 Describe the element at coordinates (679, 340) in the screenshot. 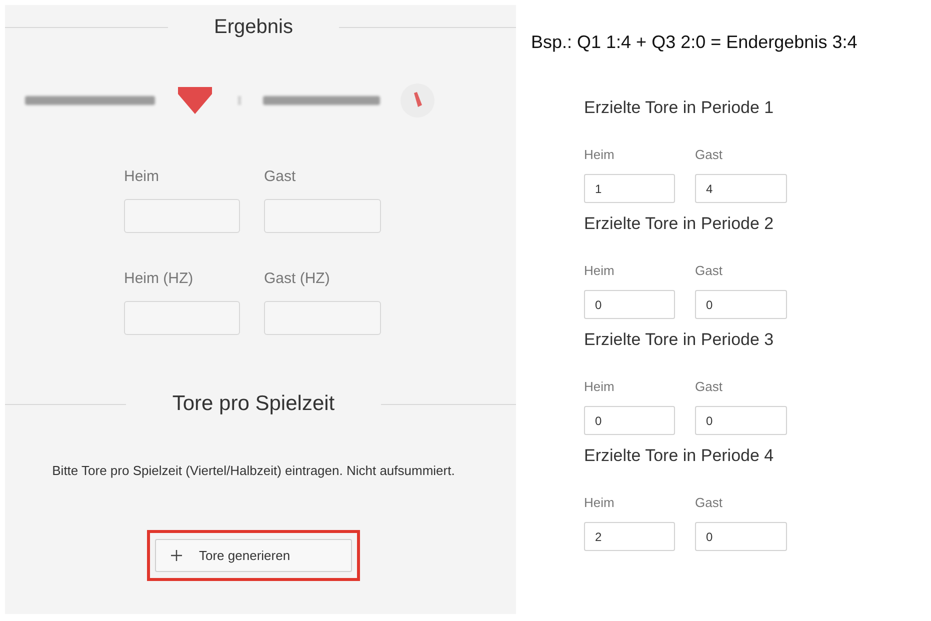

I see `period-title: Erzielte Tore in Periode 3` at that location.